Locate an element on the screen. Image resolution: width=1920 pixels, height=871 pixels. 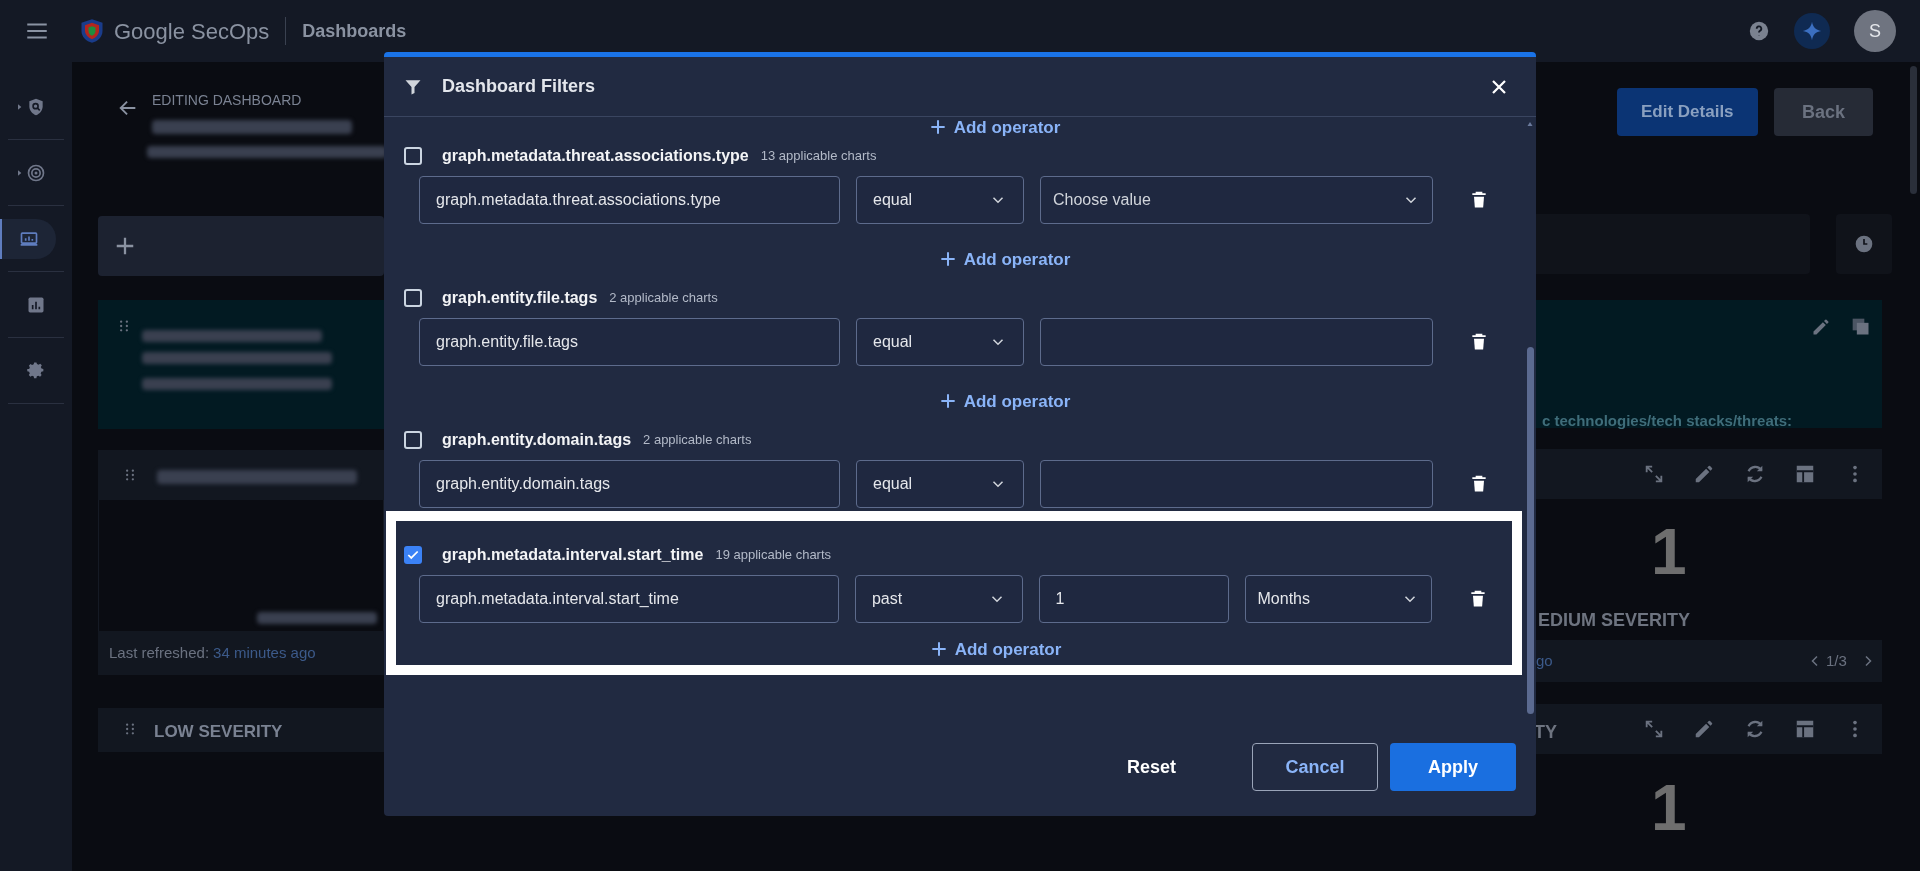
value-input: 1 is located at coordinates (1133, 599).